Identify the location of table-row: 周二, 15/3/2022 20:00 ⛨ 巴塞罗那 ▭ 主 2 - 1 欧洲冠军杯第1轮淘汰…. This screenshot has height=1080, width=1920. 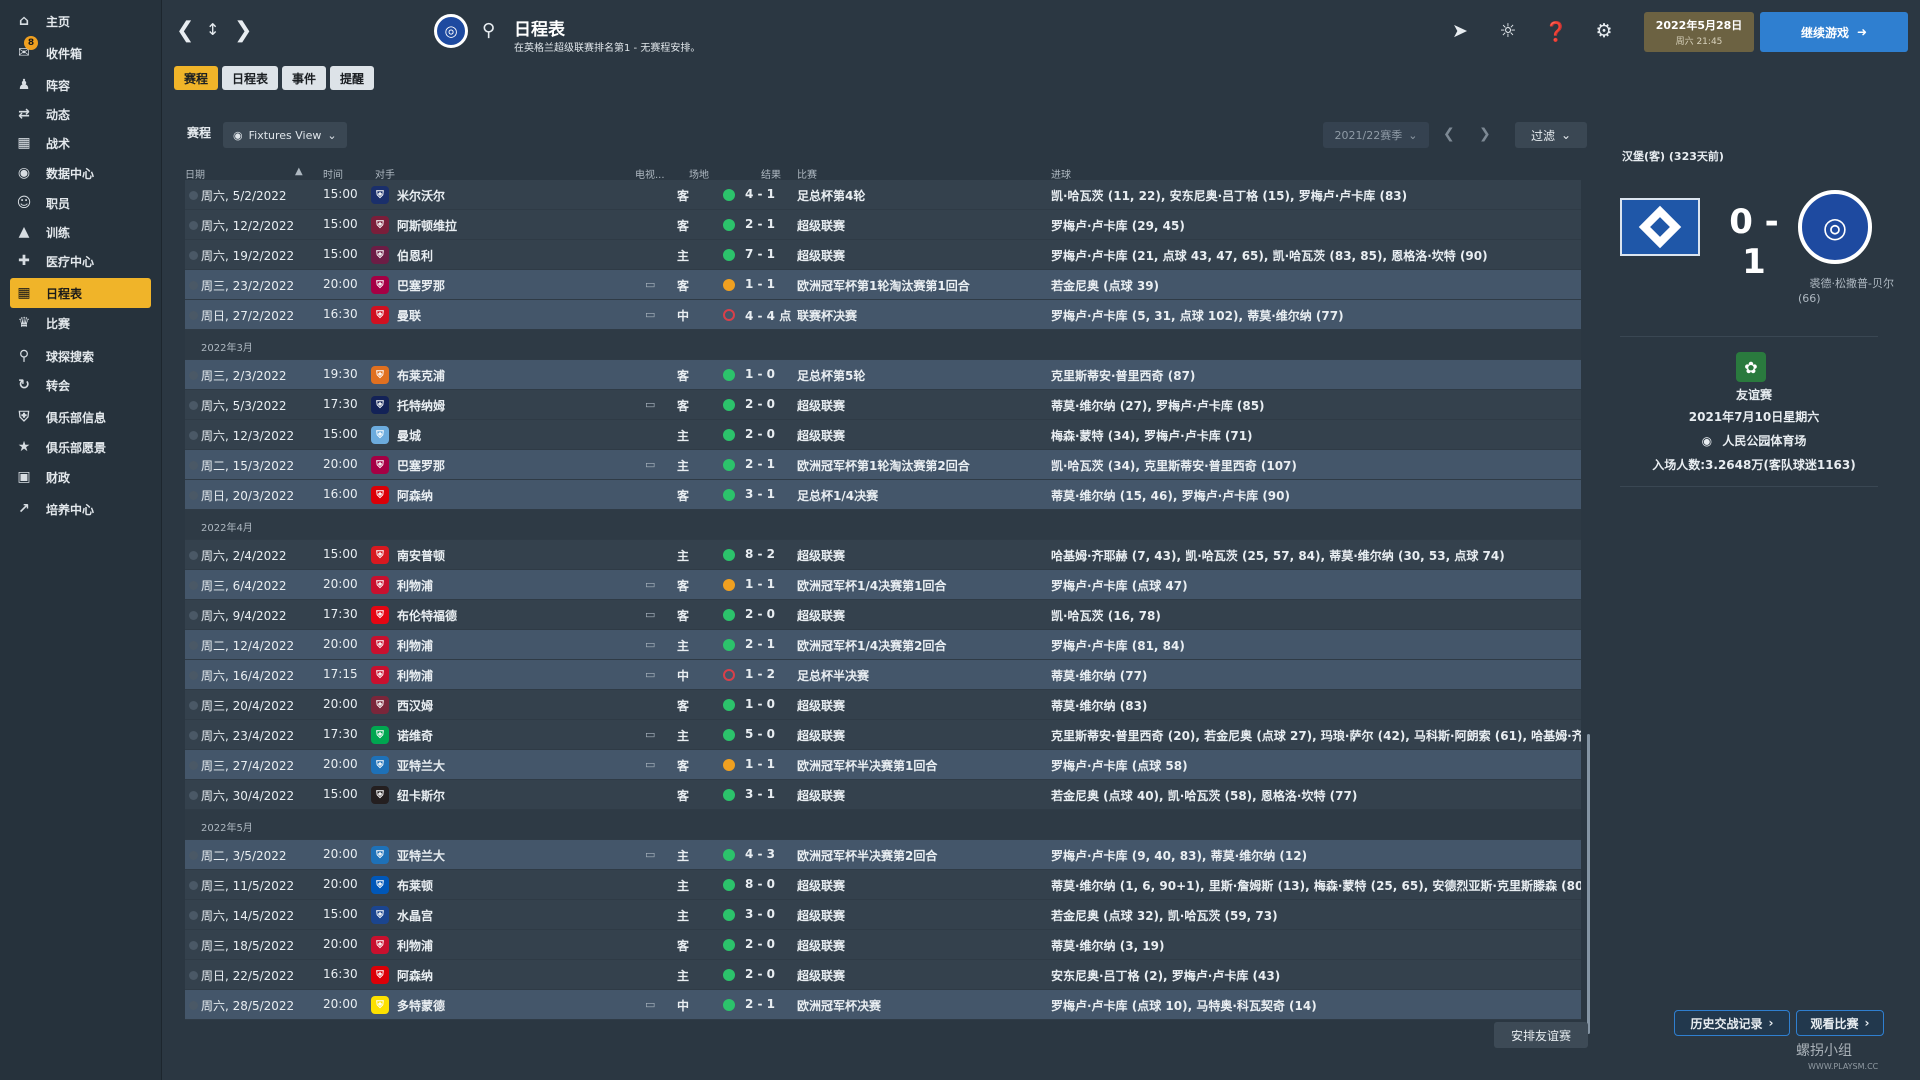
(883, 465).